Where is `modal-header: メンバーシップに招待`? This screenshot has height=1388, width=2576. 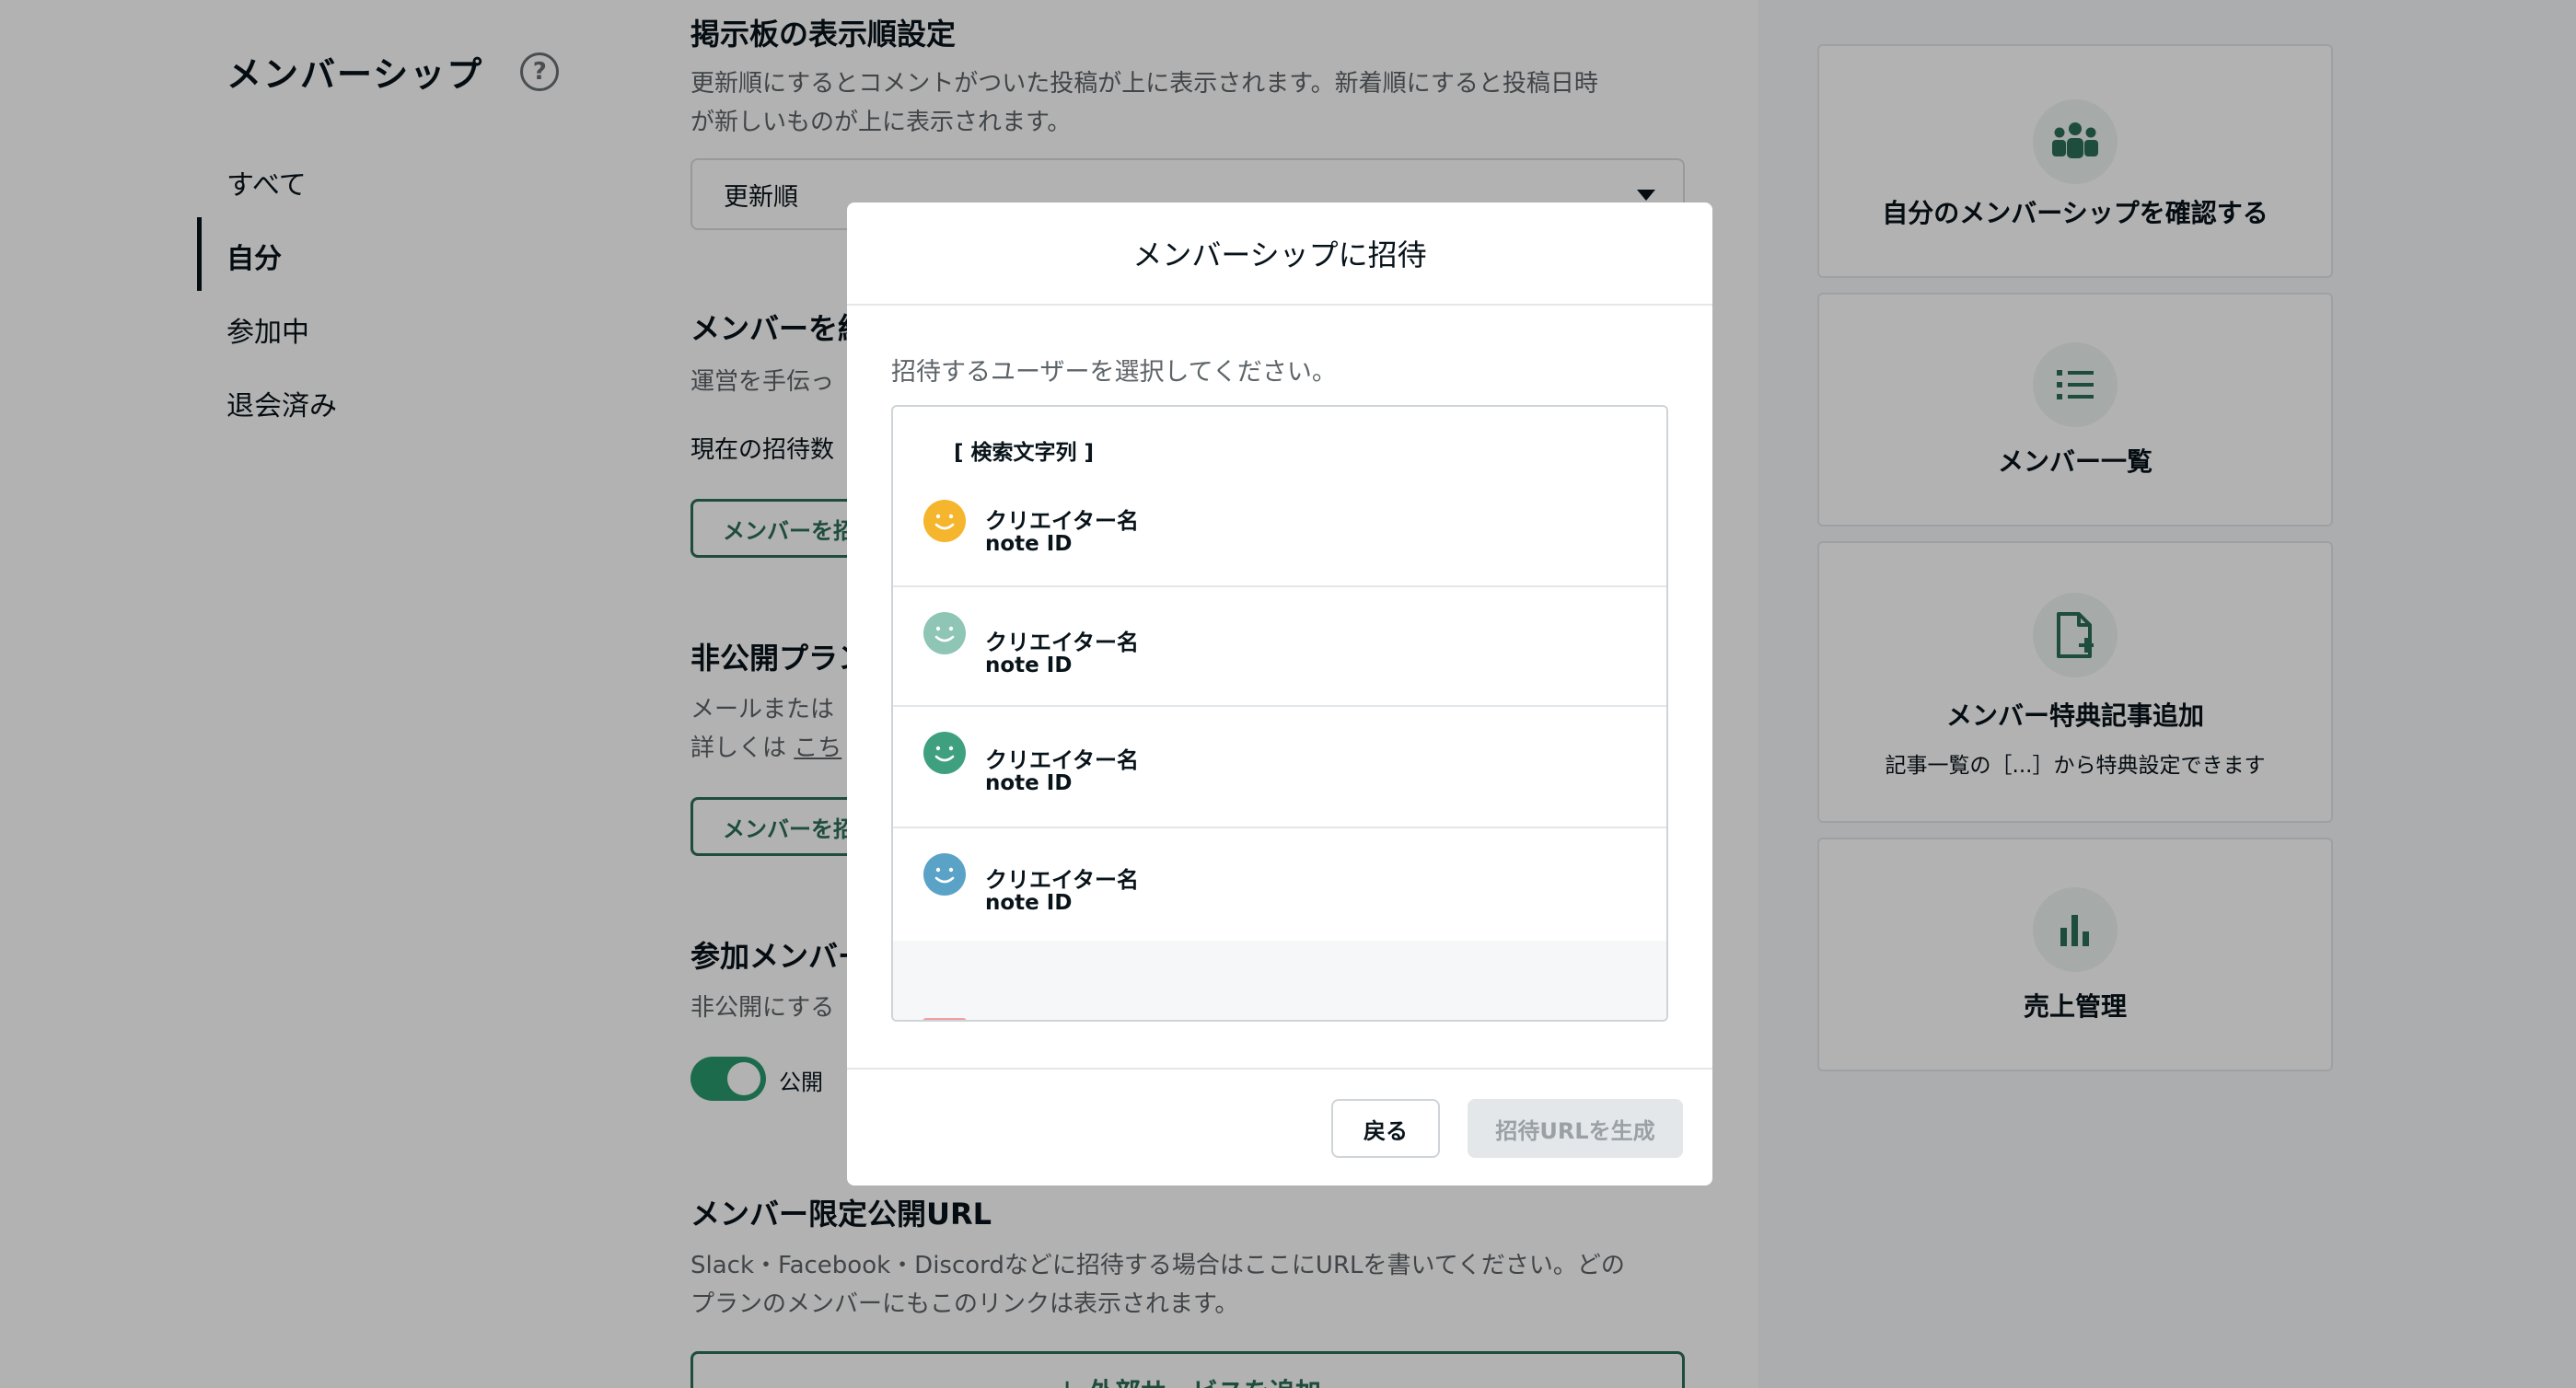
modal-header: メンバーシップに招待 is located at coordinates (1279, 254).